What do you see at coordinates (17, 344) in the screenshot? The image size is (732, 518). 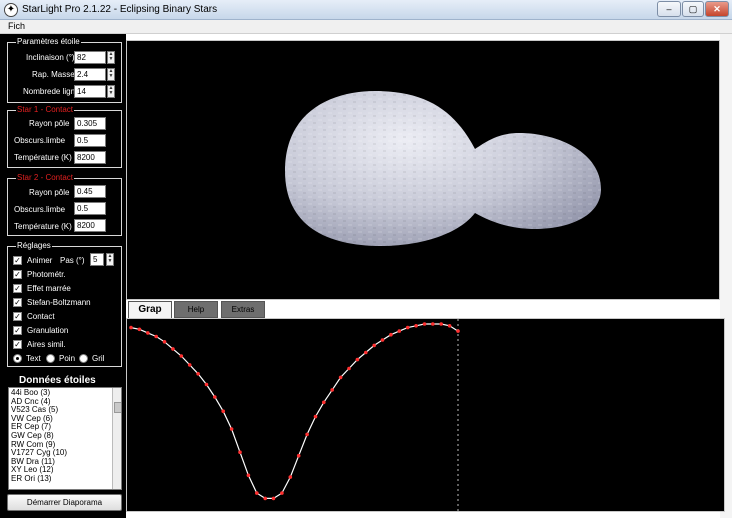 I see `aires-checkbox: ✓` at bounding box center [17, 344].